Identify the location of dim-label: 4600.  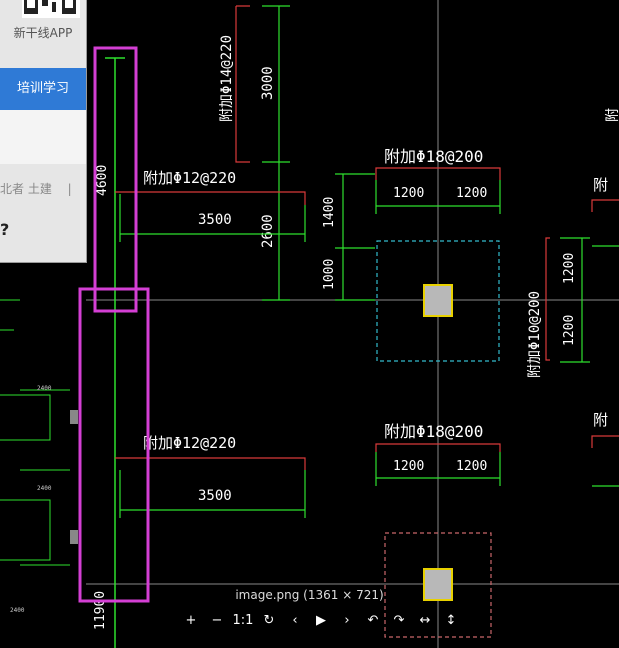
(102, 180).